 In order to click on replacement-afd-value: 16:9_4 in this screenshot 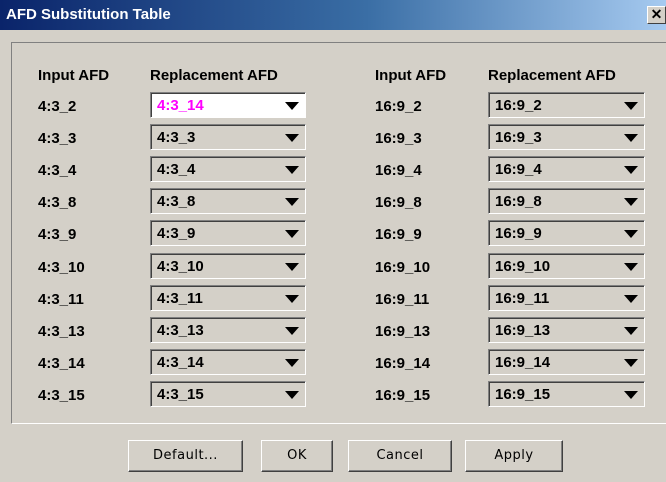, I will do `click(518, 169)`.